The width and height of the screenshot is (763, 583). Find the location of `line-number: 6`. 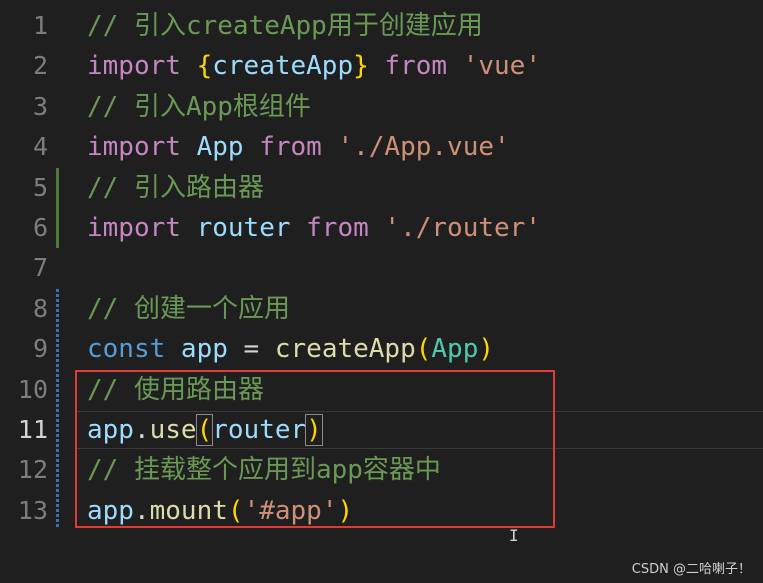

line-number: 6 is located at coordinates (40, 227).